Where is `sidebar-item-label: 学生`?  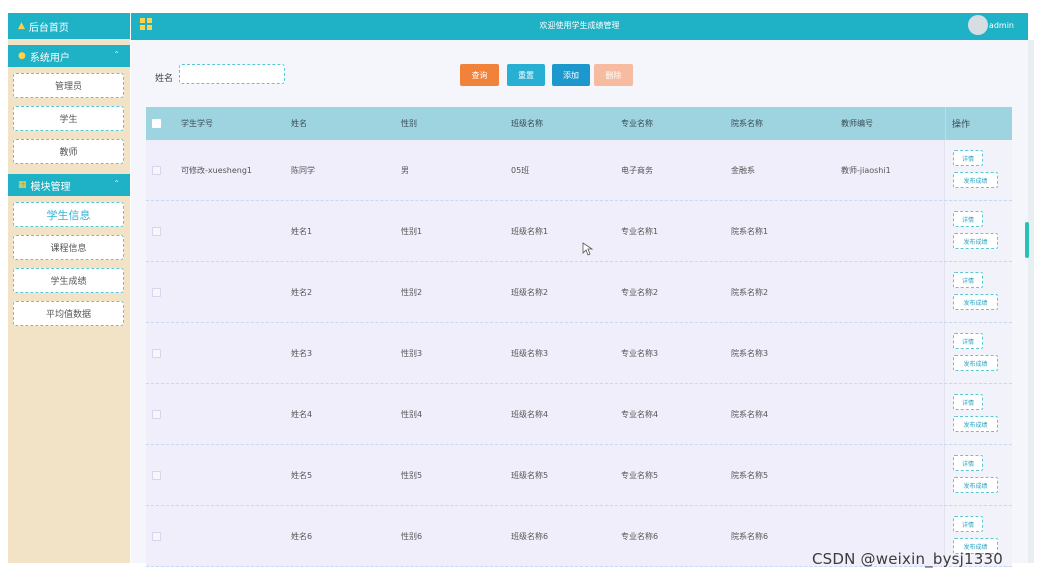 sidebar-item-label: 学生 is located at coordinates (68, 120).